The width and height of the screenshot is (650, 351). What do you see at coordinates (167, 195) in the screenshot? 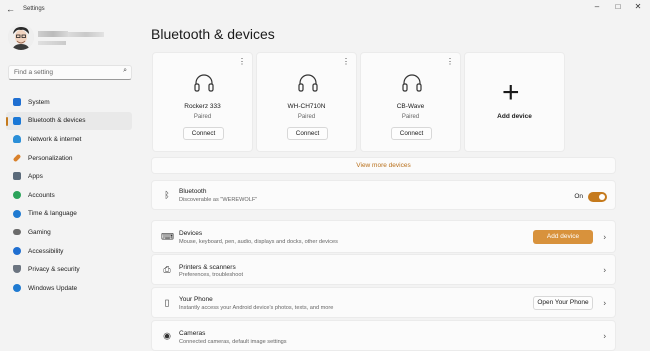
I see `bluetooth-icon: ᛒ` at bounding box center [167, 195].